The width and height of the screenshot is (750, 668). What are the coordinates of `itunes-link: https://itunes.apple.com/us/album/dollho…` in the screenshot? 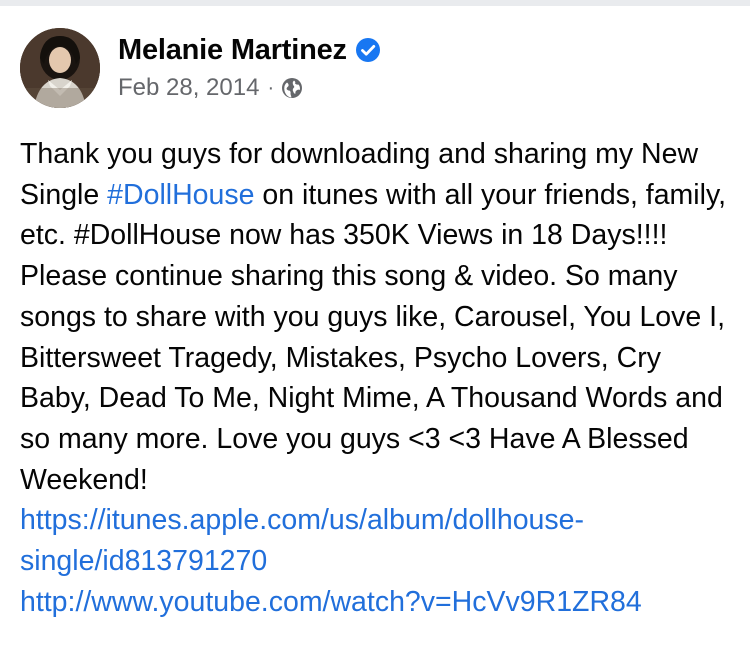 It's located at (302, 540).